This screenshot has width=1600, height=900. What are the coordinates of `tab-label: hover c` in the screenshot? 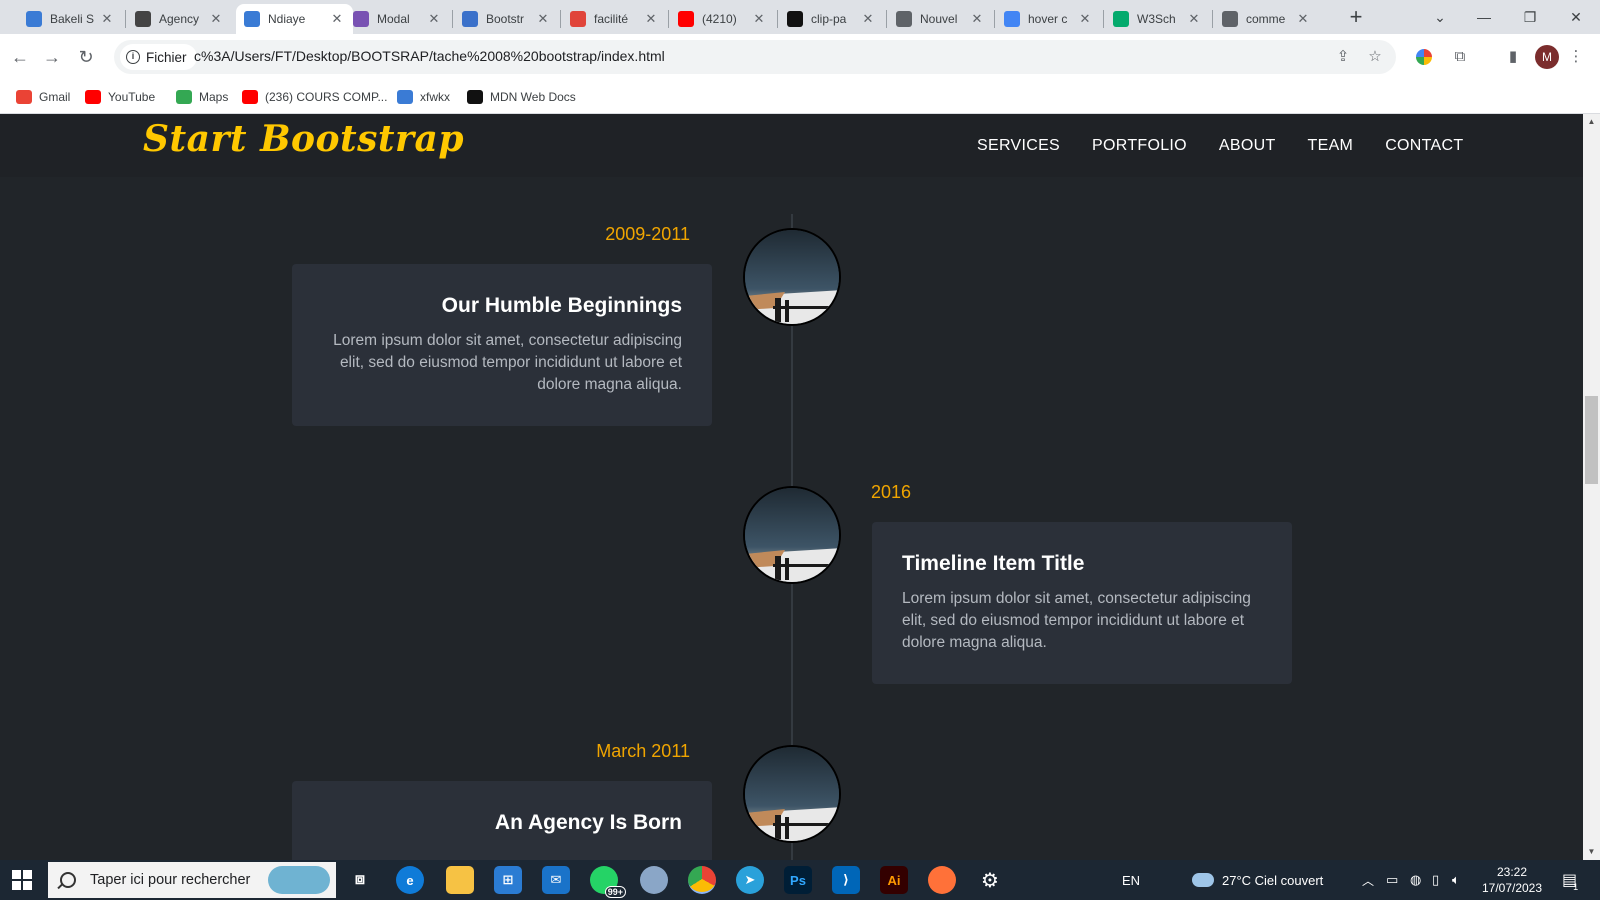 It's located at (1048, 19).